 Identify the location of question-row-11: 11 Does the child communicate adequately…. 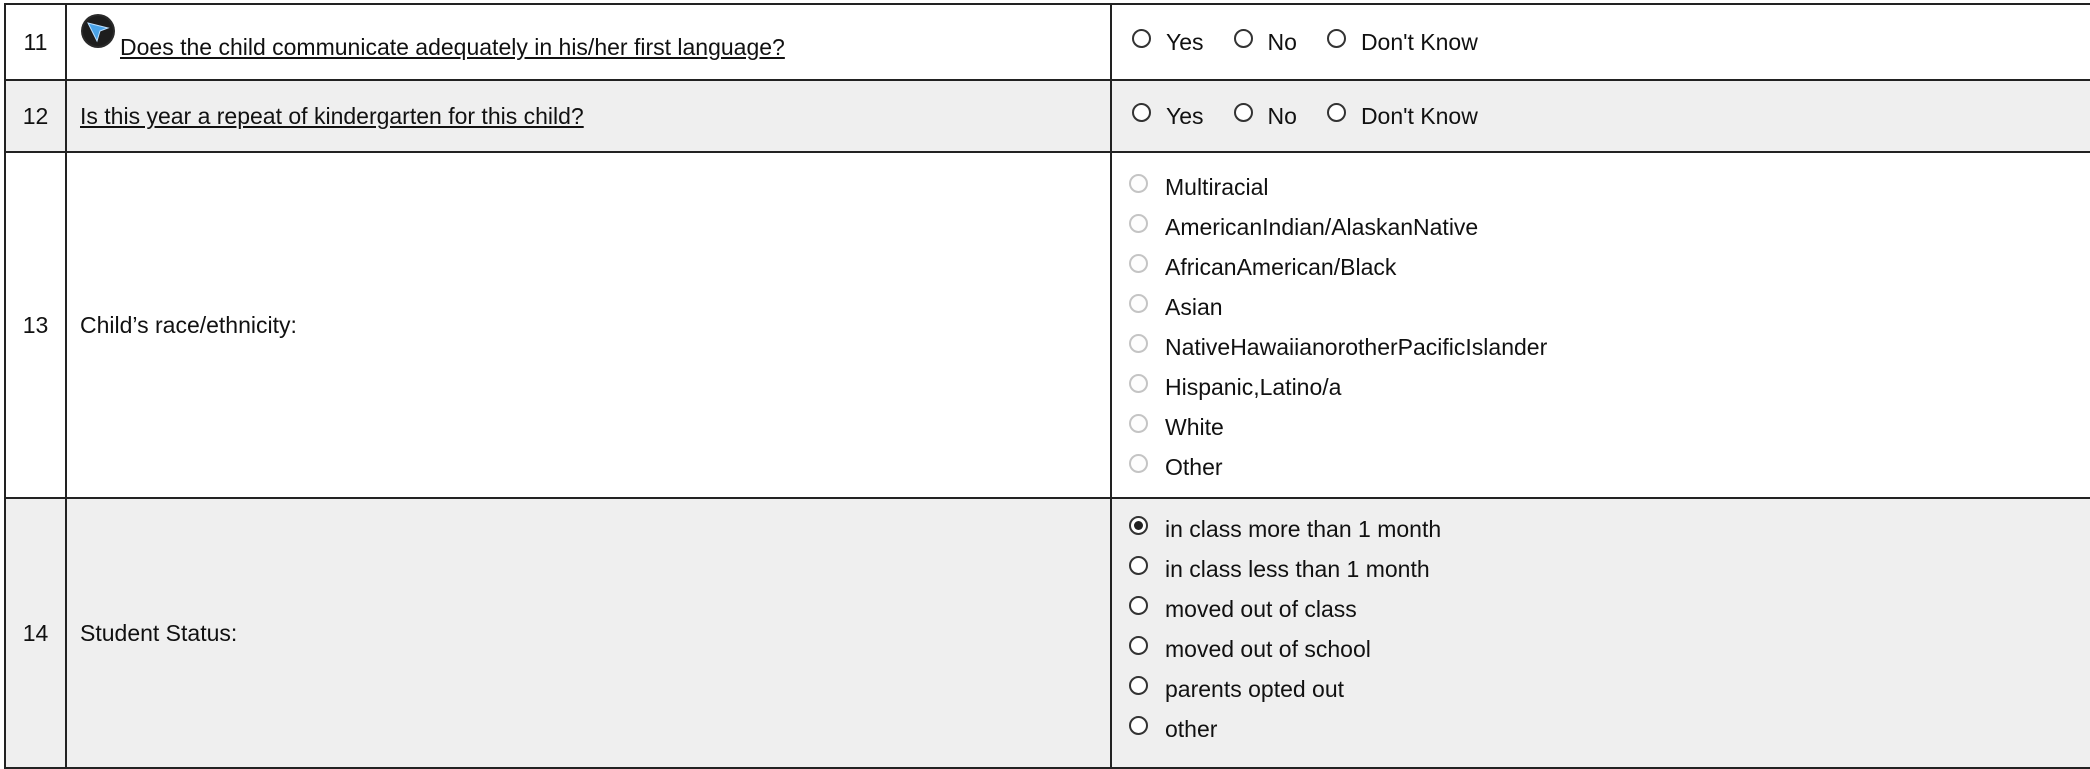
(1047, 42).